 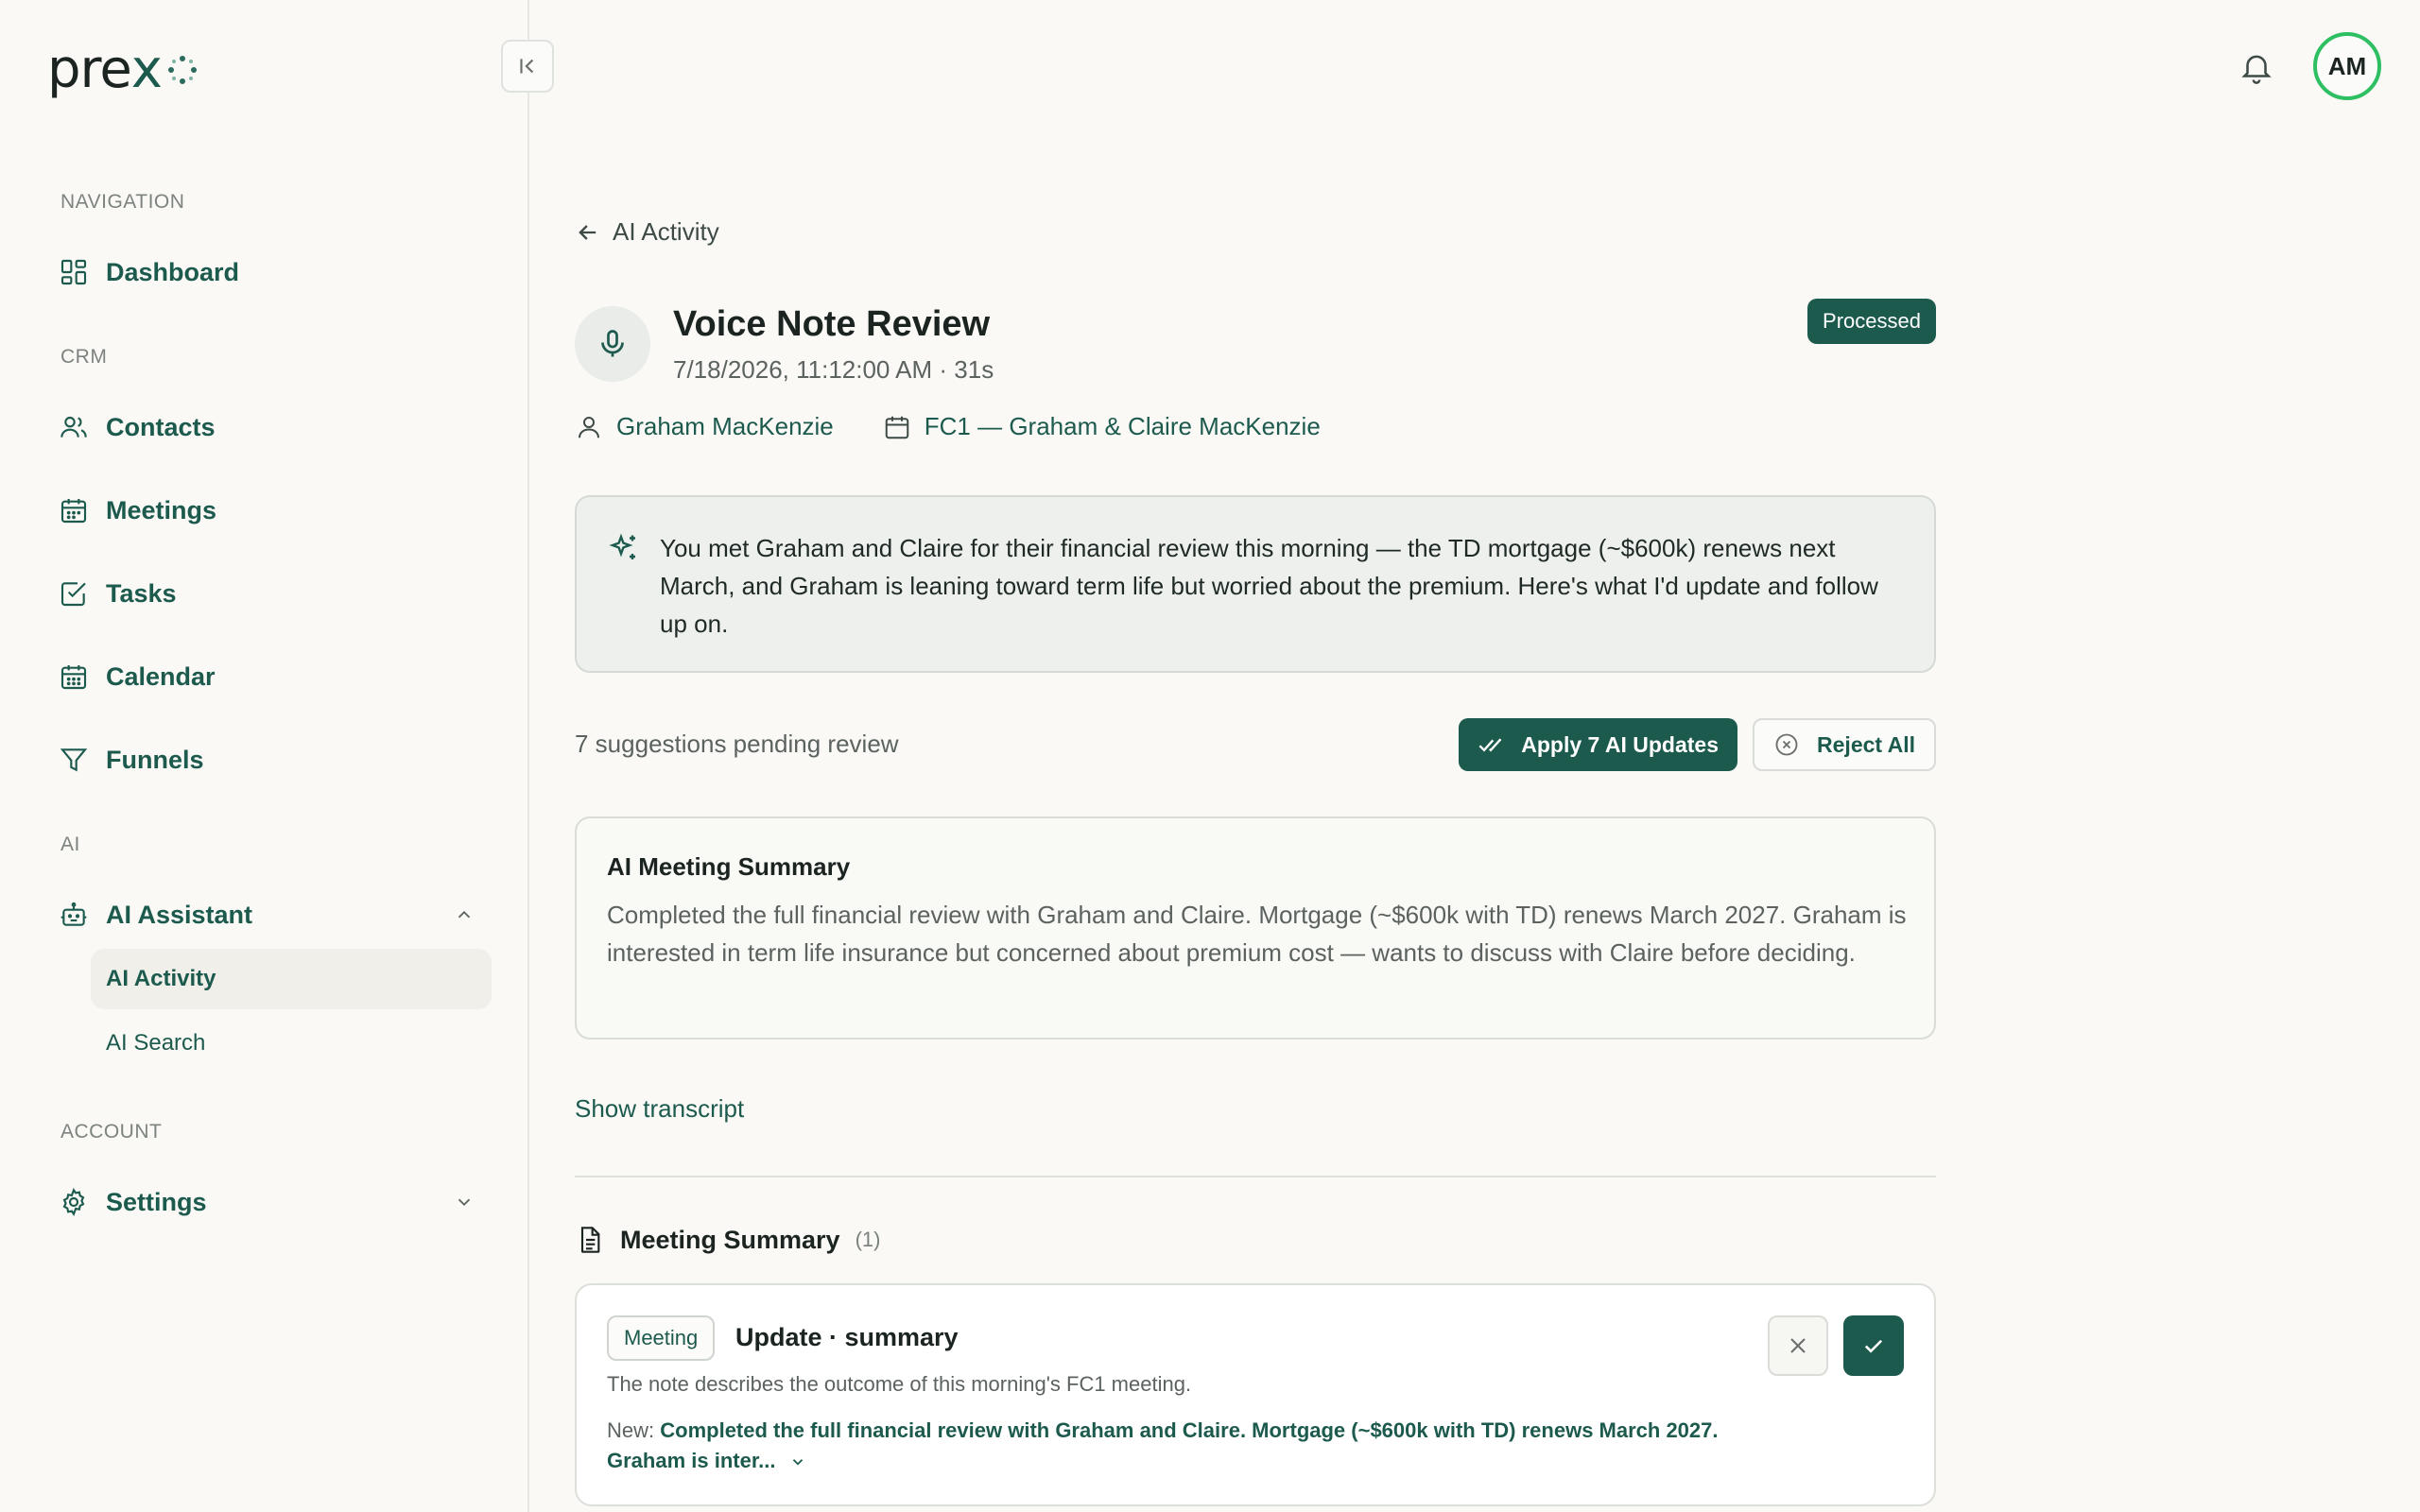 I want to click on tasks-icon, so click(x=73, y=594).